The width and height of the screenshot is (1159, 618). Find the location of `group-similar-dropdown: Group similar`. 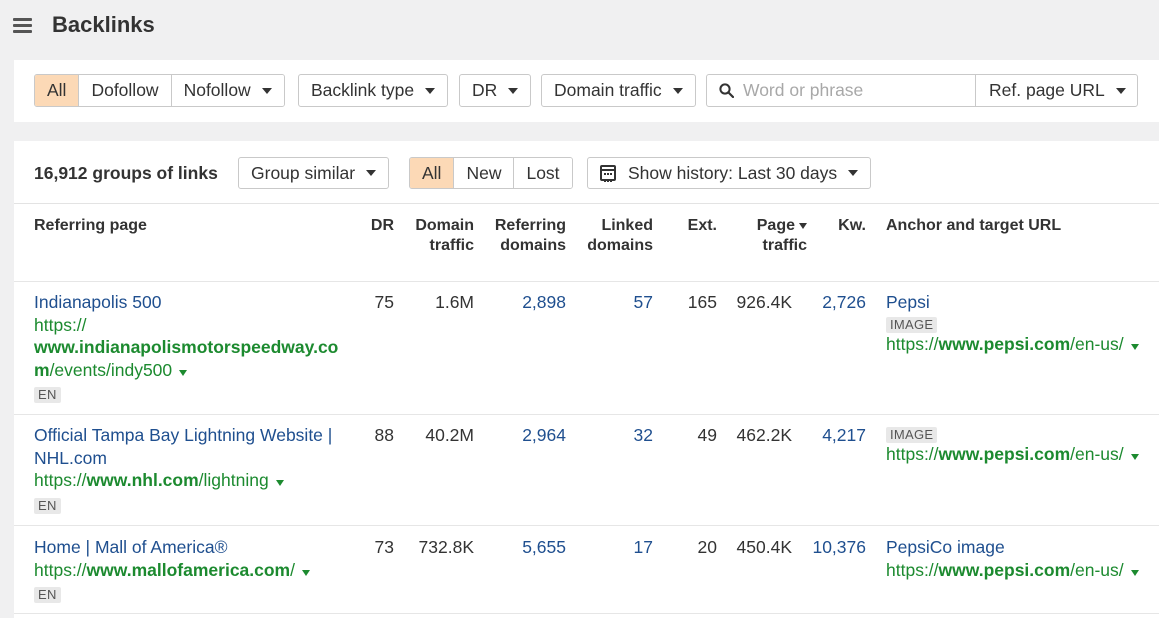

group-similar-dropdown: Group similar is located at coordinates (314, 173).